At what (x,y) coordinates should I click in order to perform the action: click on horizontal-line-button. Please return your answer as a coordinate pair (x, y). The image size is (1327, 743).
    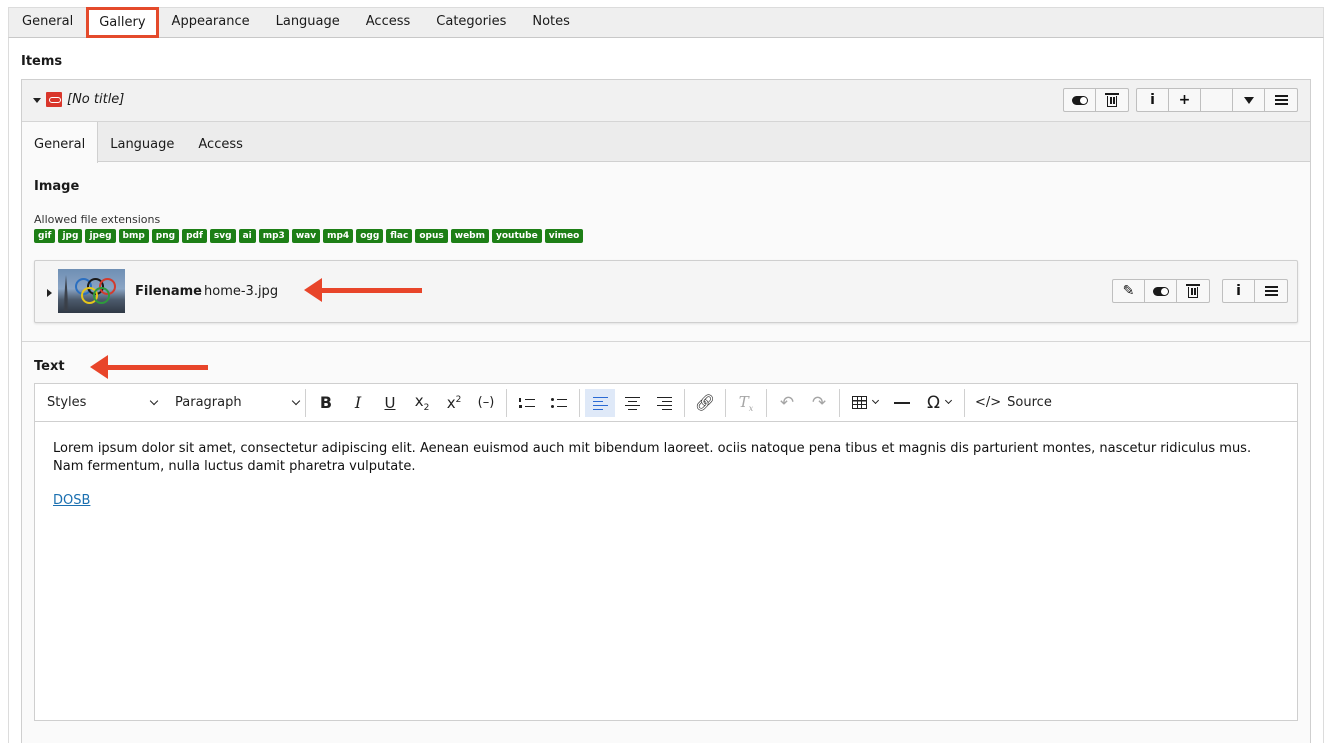
    Looking at the image, I should click on (902, 403).